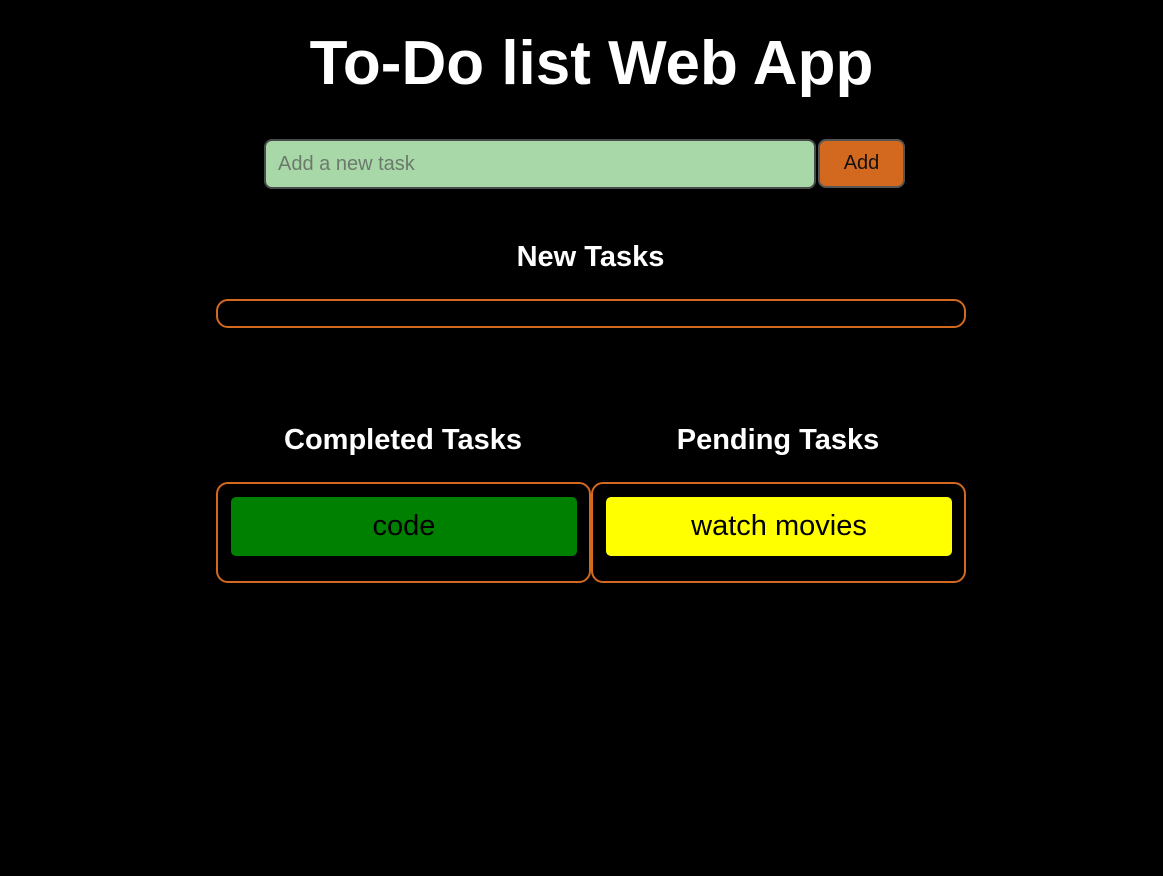  I want to click on completed-task-item: code, so click(404, 526).